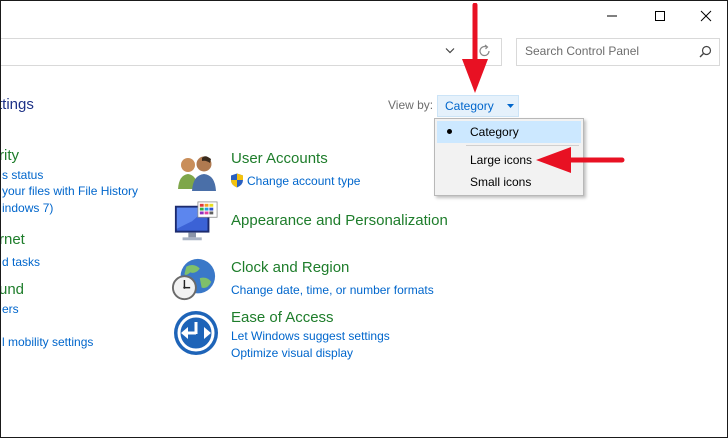  I want to click on address-bar, so click(251, 52).